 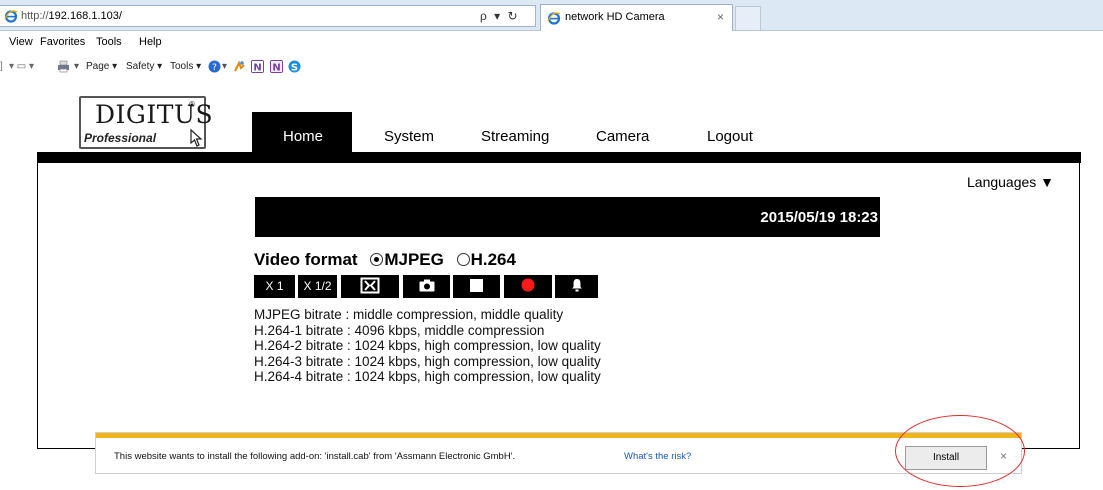 I want to click on address-bar: http://192.168.1.103/ ρ ▾ ↻, so click(x=268, y=16).